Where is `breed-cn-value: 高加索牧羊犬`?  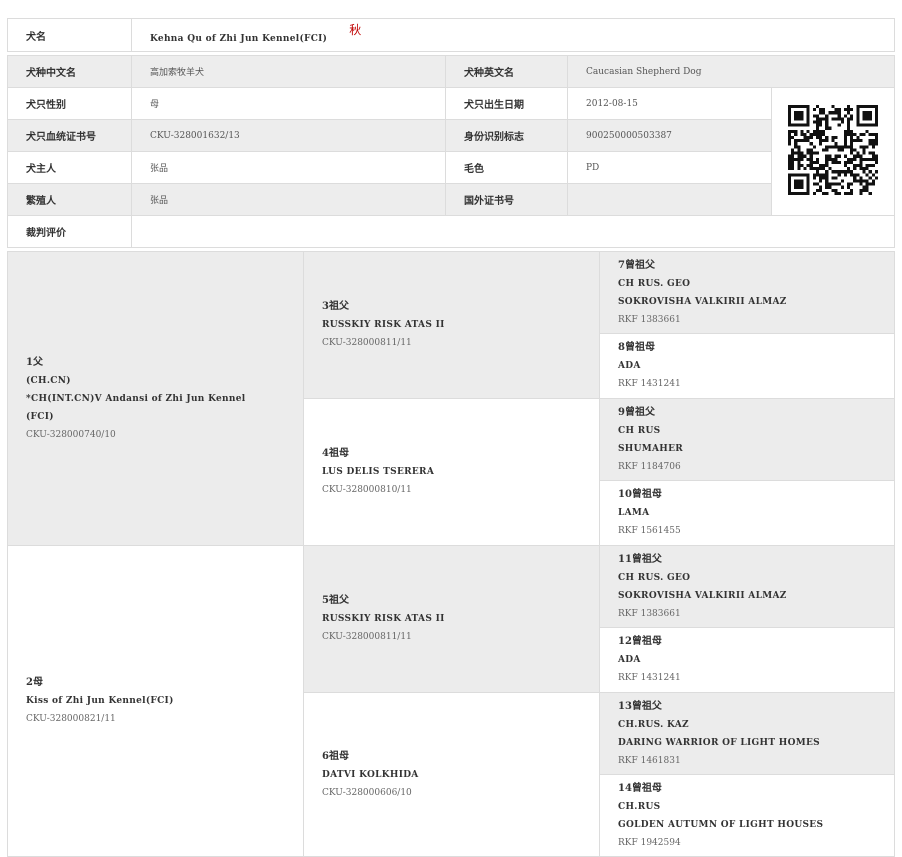 breed-cn-value: 高加索牧羊犬 is located at coordinates (288, 71).